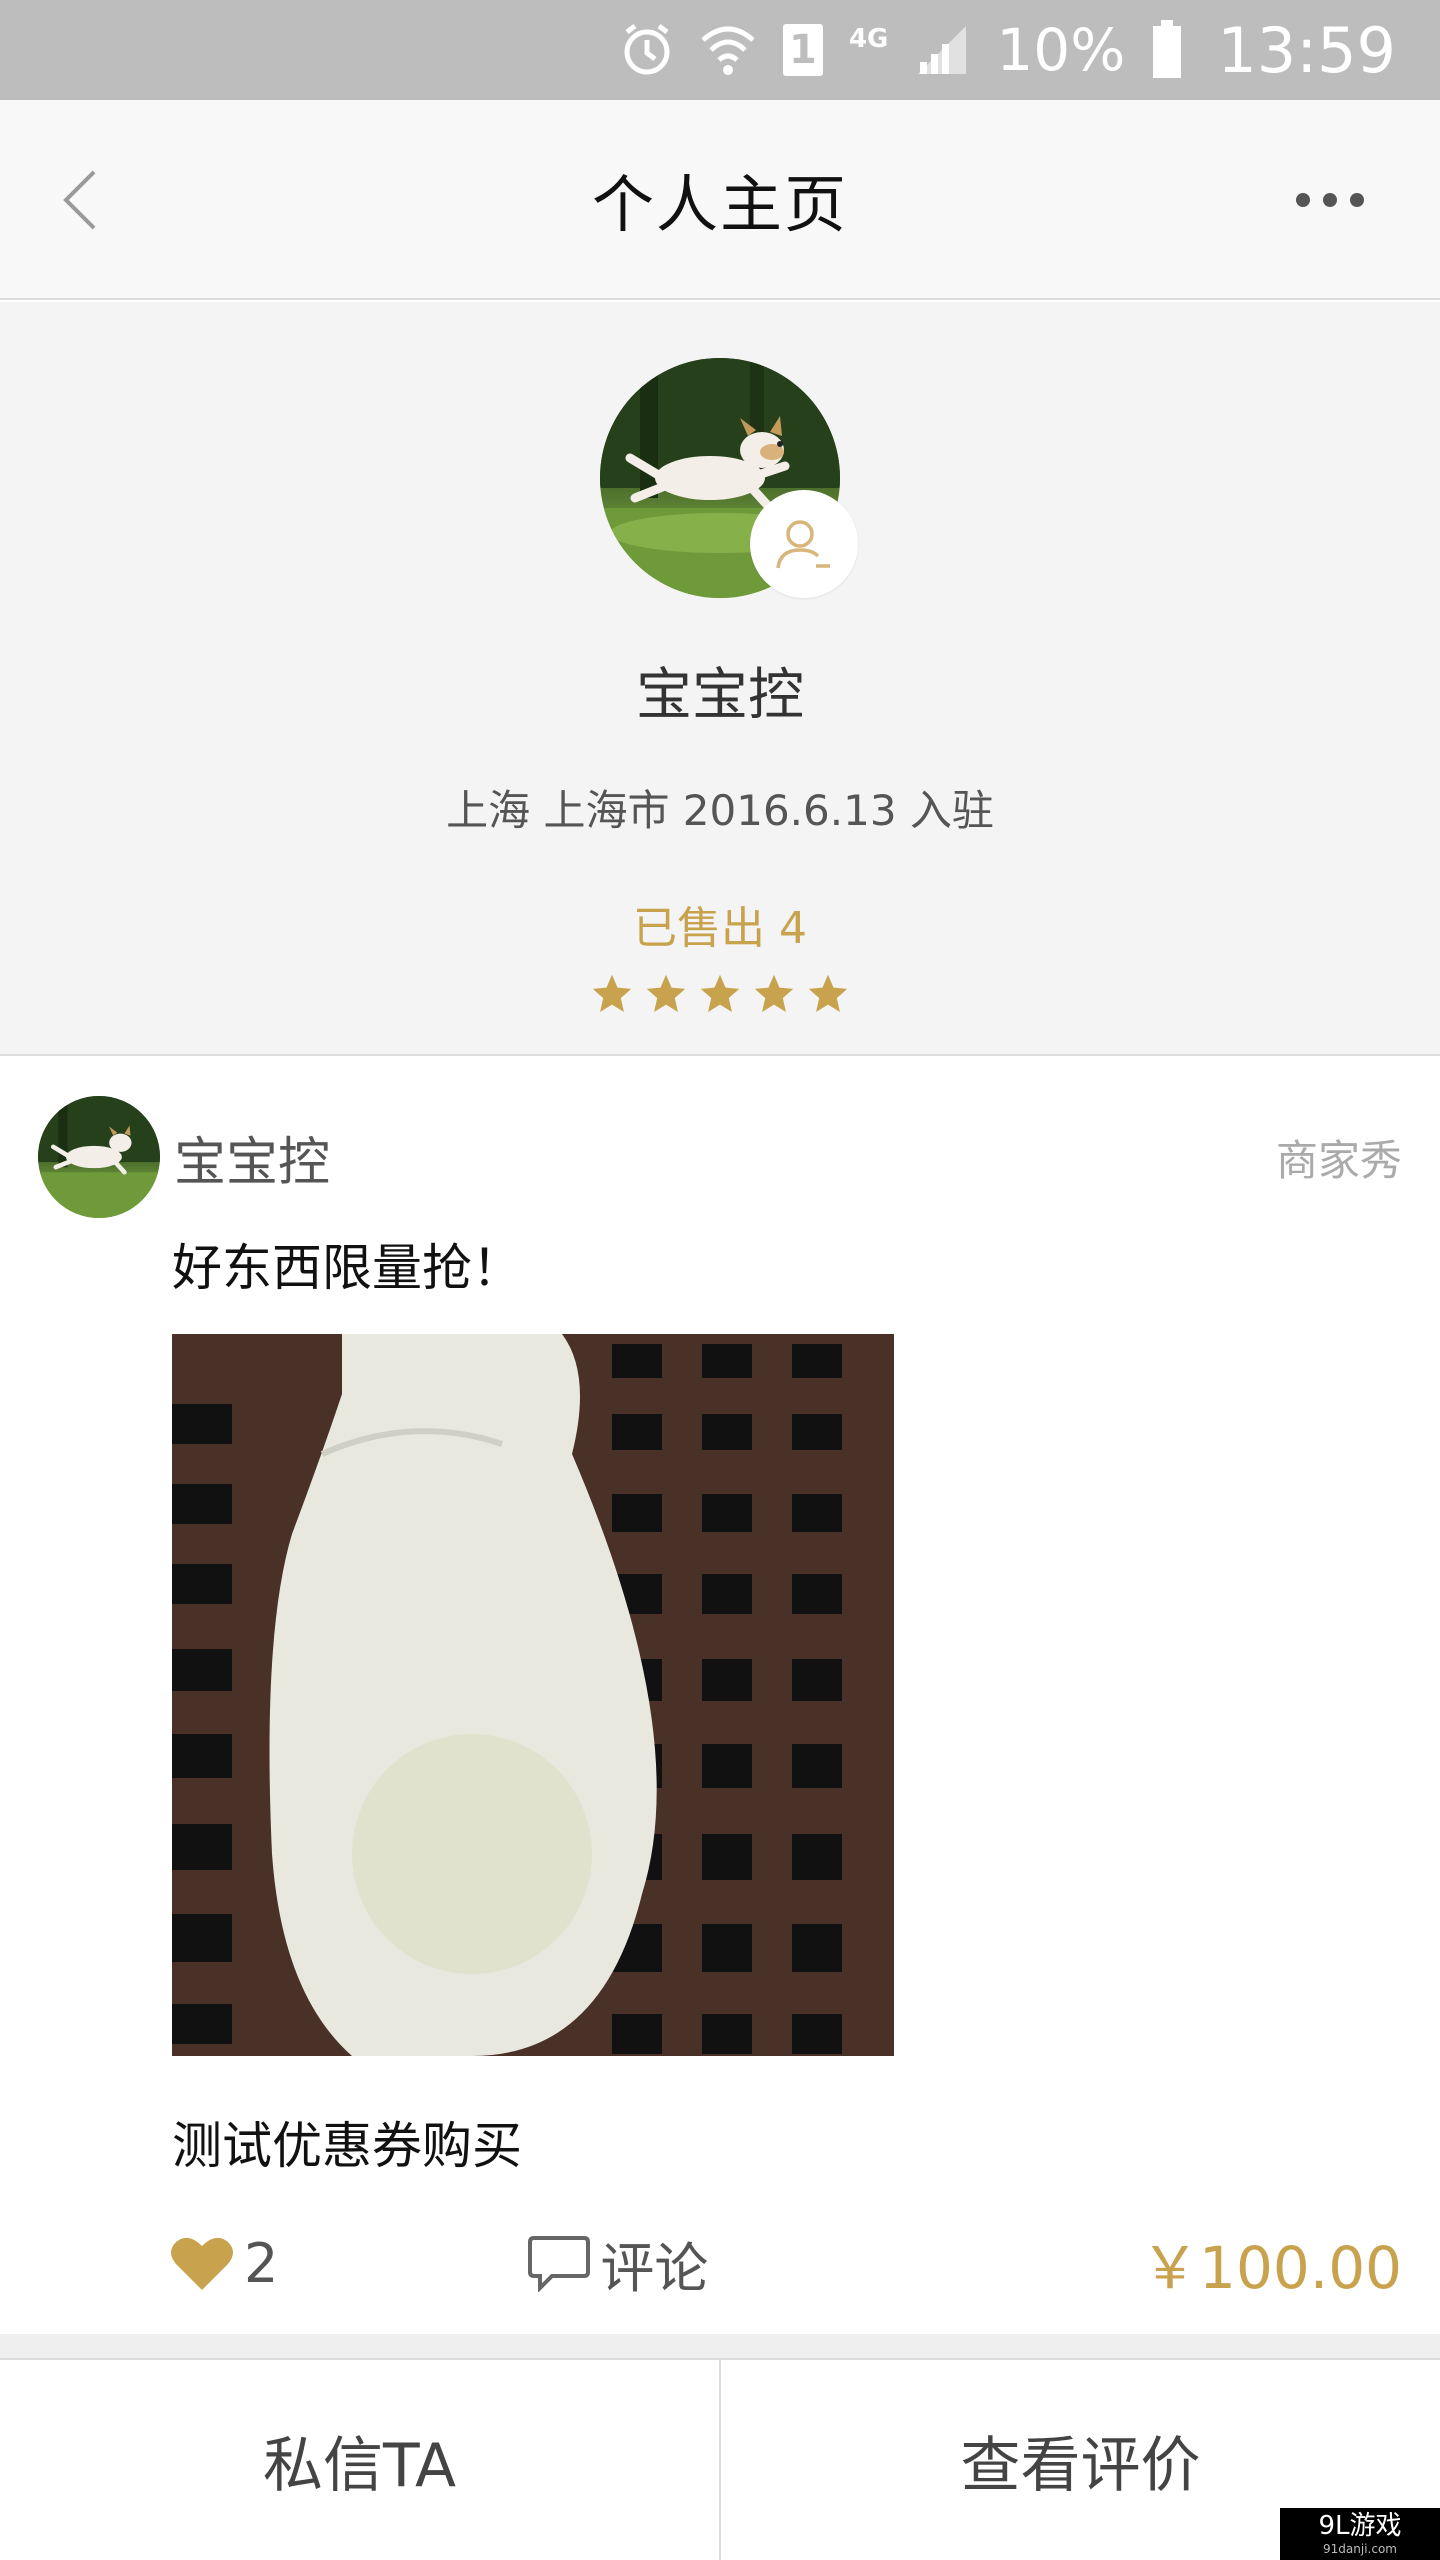  I want to click on rating-stars, so click(720, 994).